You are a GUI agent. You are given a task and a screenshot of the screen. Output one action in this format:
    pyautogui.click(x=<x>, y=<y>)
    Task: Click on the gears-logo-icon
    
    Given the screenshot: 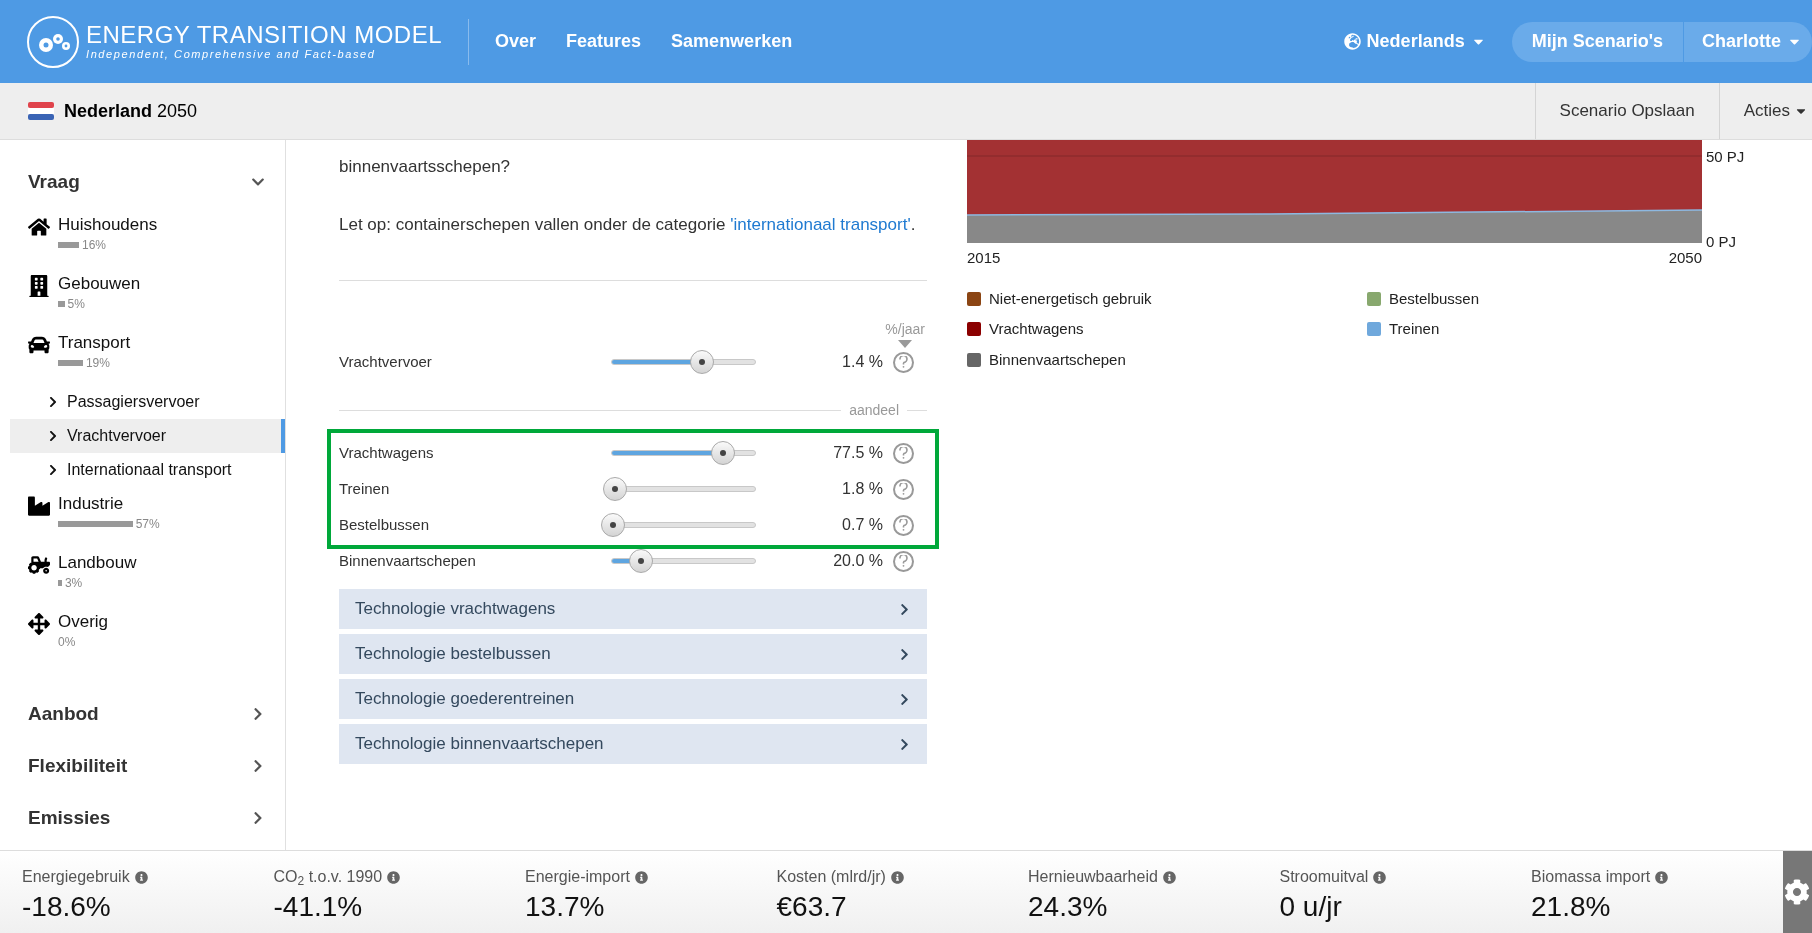 What is the action you would take?
    pyautogui.click(x=53, y=41)
    